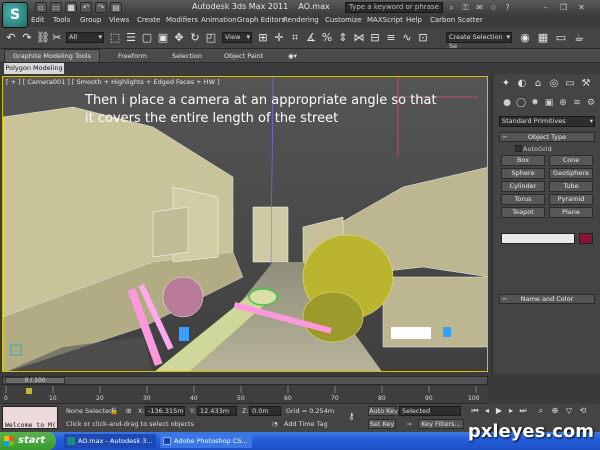 The height and width of the screenshot is (450, 600). Describe the element at coordinates (163, 38) in the screenshot. I see `window-crossing-icon: ▣` at that location.